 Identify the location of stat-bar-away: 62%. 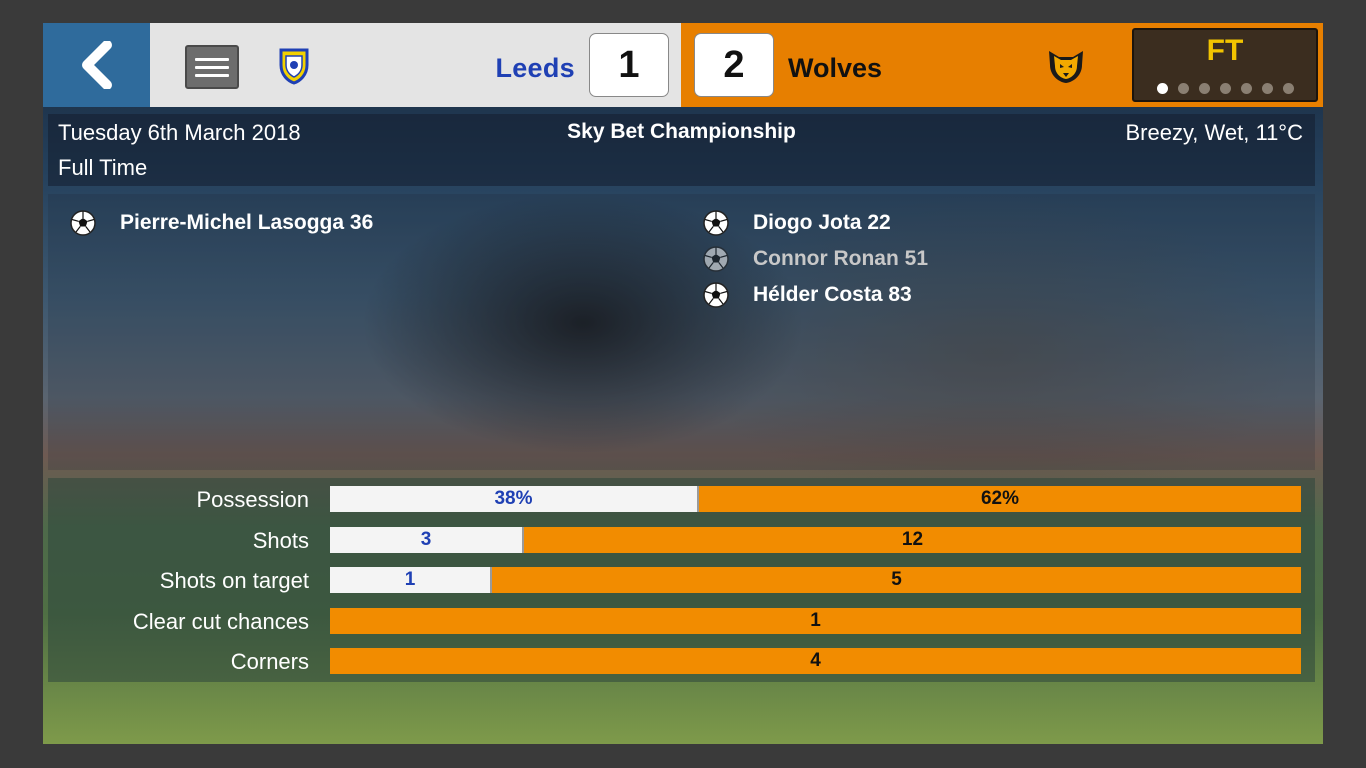
(1000, 499).